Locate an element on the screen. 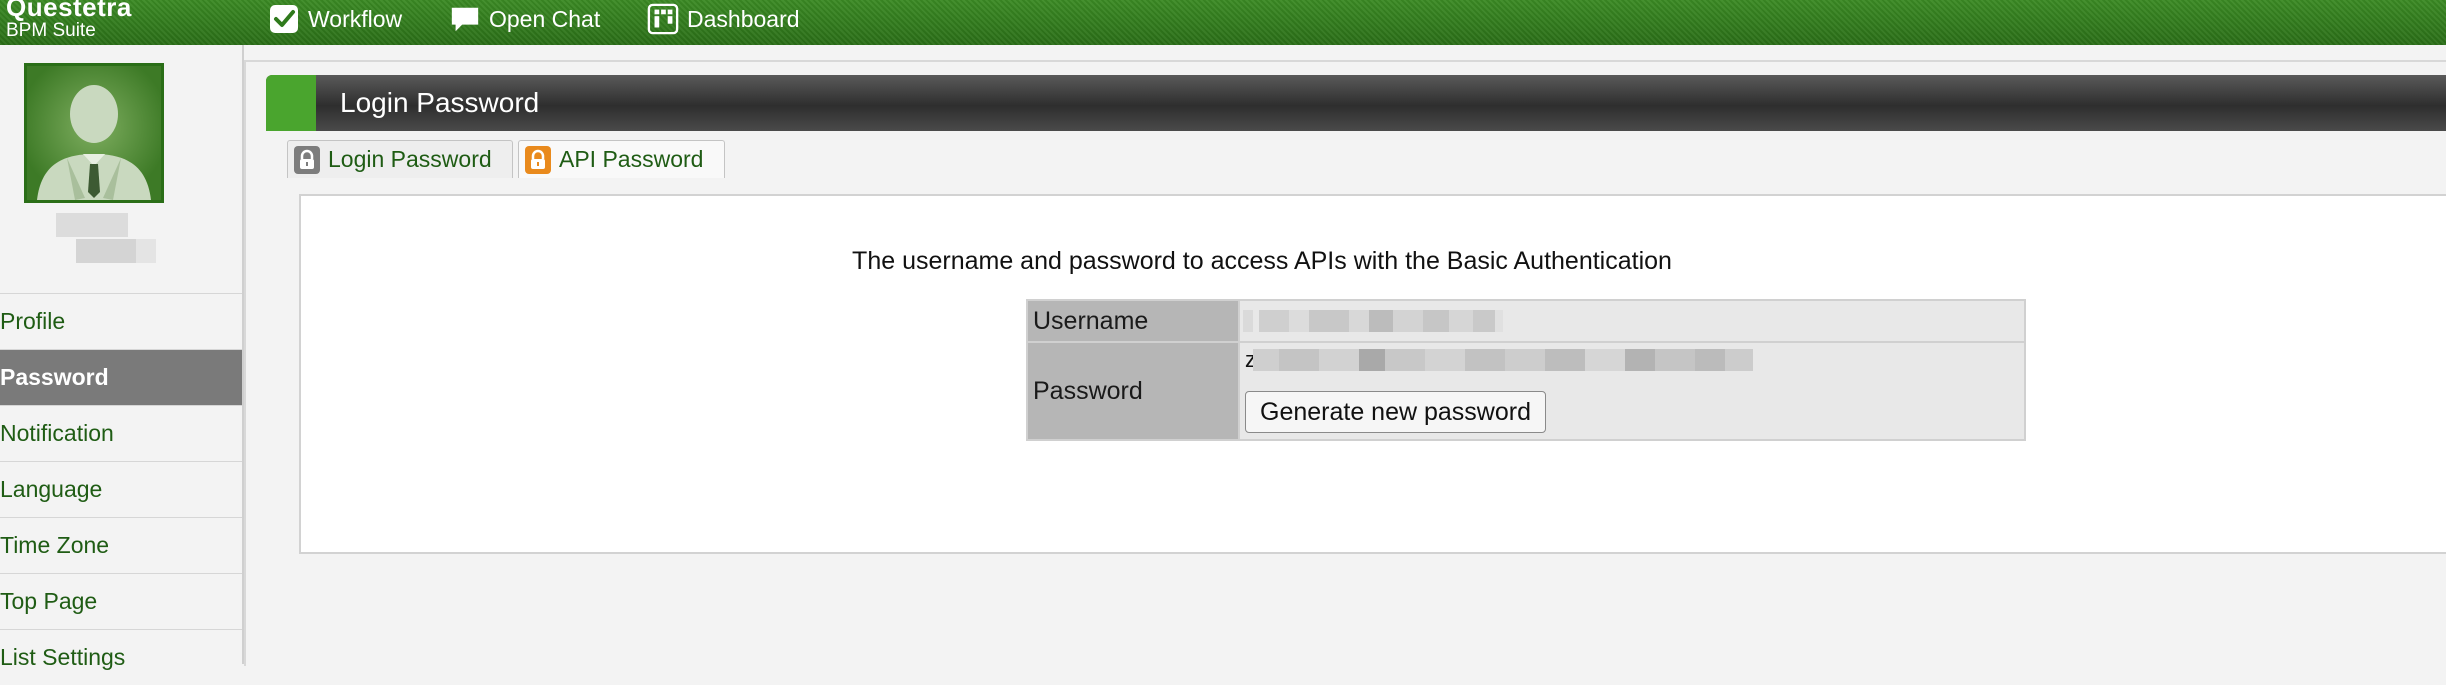 Image resolution: width=2446 pixels, height=685 pixels. title-accent is located at coordinates (291, 103).